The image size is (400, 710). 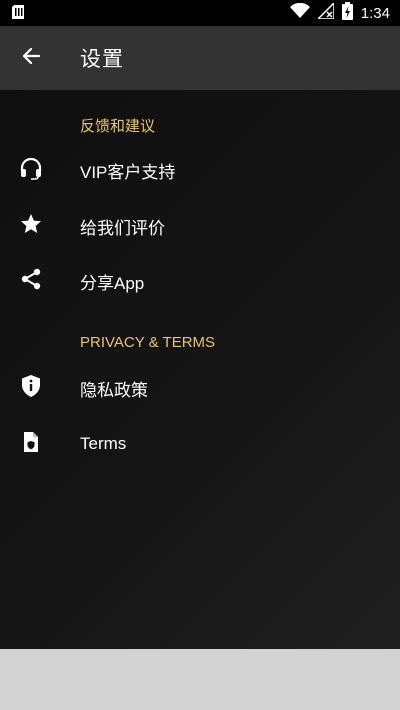 I want to click on menu-item-privacy-policy: 隐私政策, so click(x=200, y=388).